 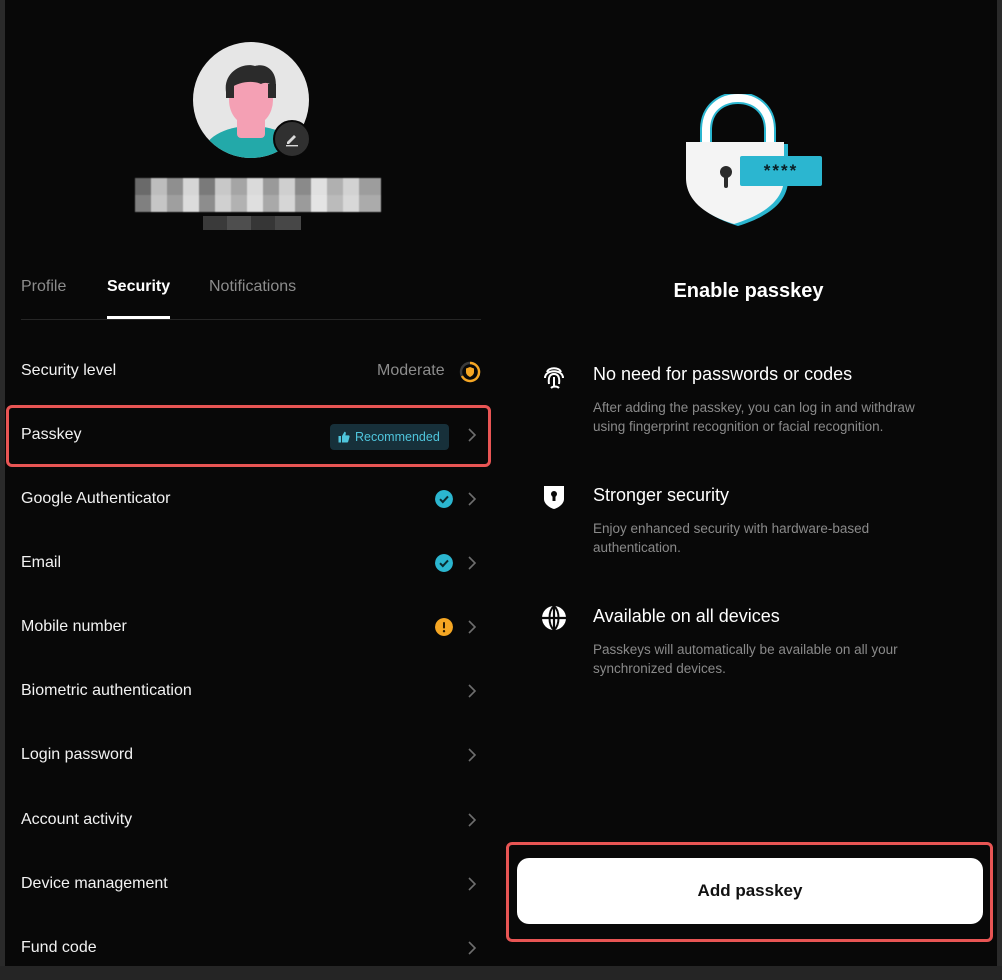 I want to click on email-label: Email, so click(x=41, y=562).